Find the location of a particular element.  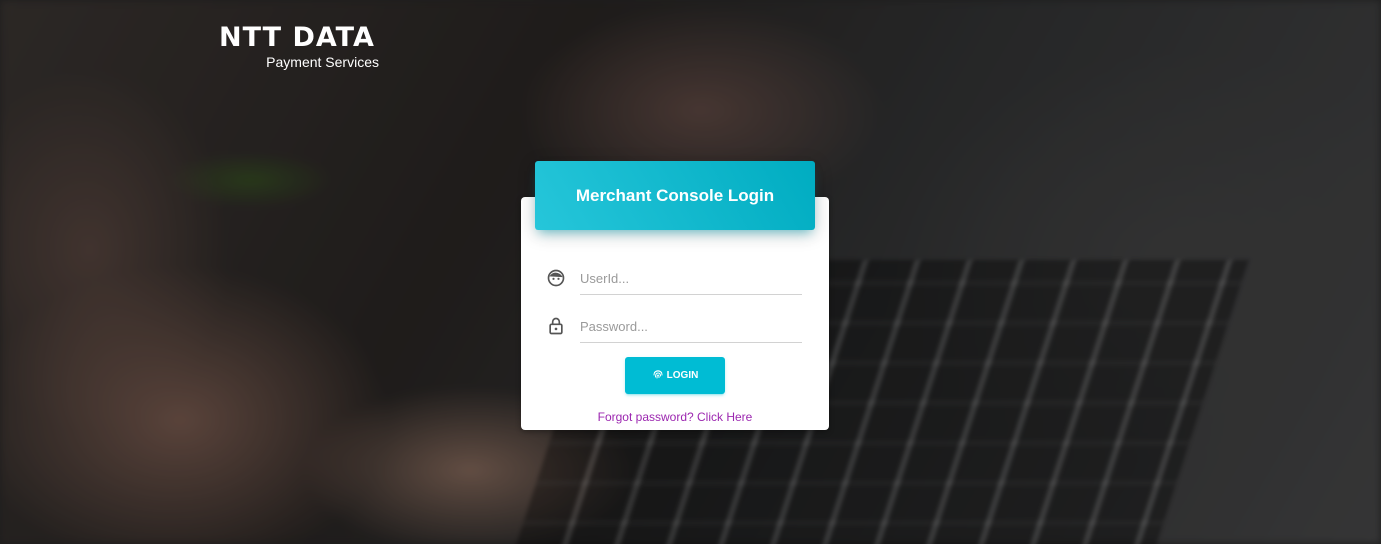

password-field is located at coordinates (674, 327).